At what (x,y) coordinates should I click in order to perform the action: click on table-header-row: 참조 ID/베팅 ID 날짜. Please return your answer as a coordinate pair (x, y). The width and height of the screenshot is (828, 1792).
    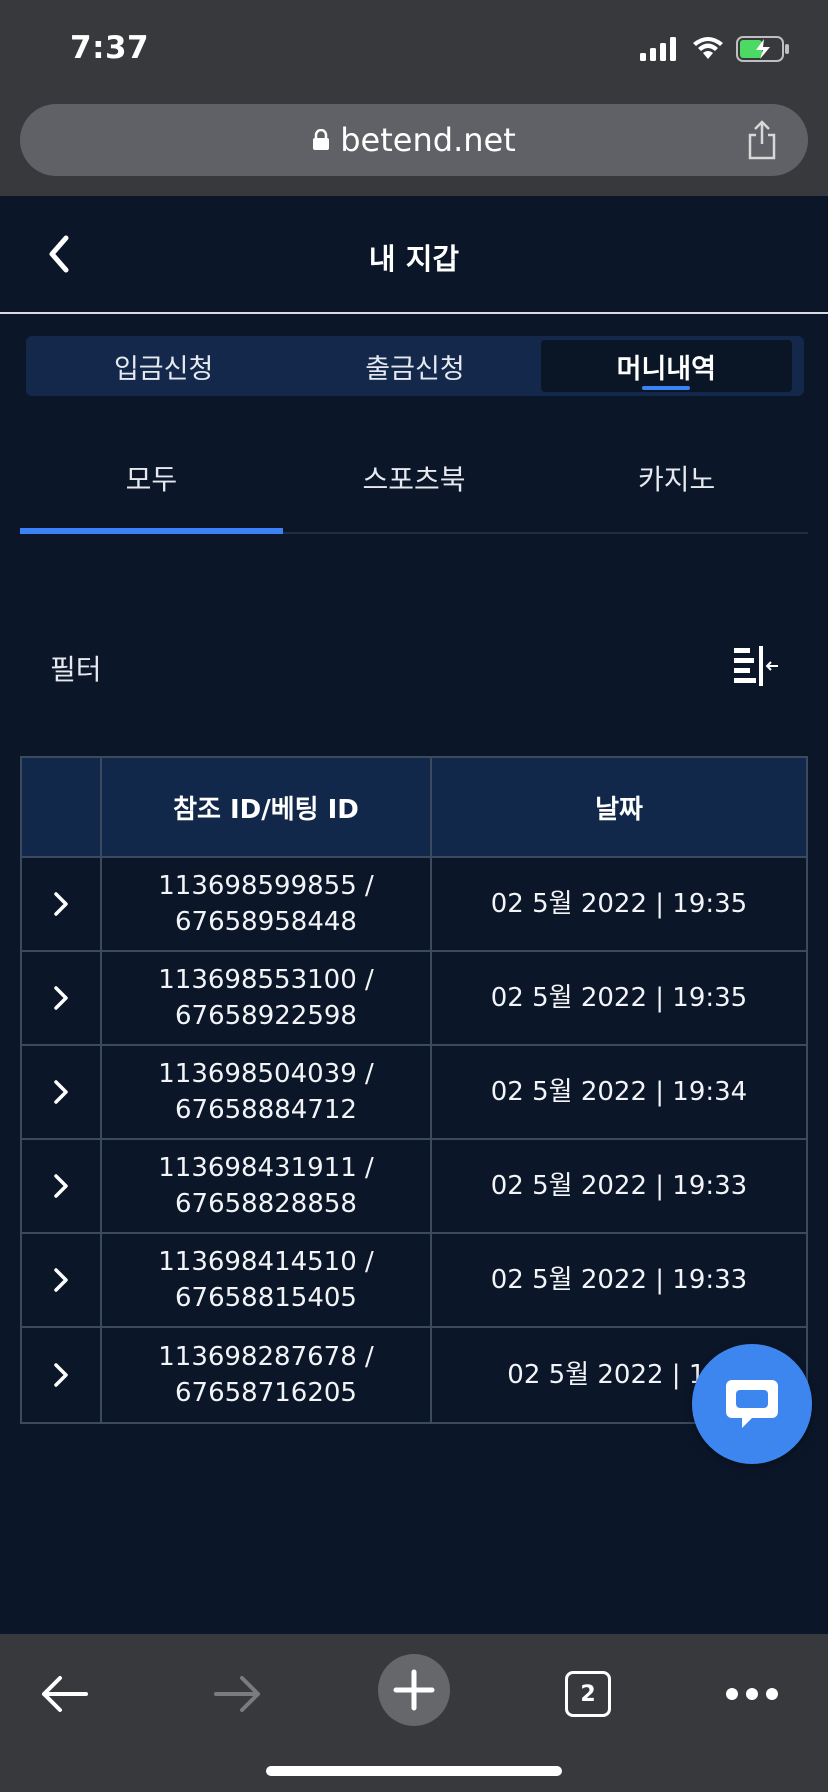
    Looking at the image, I should click on (414, 808).